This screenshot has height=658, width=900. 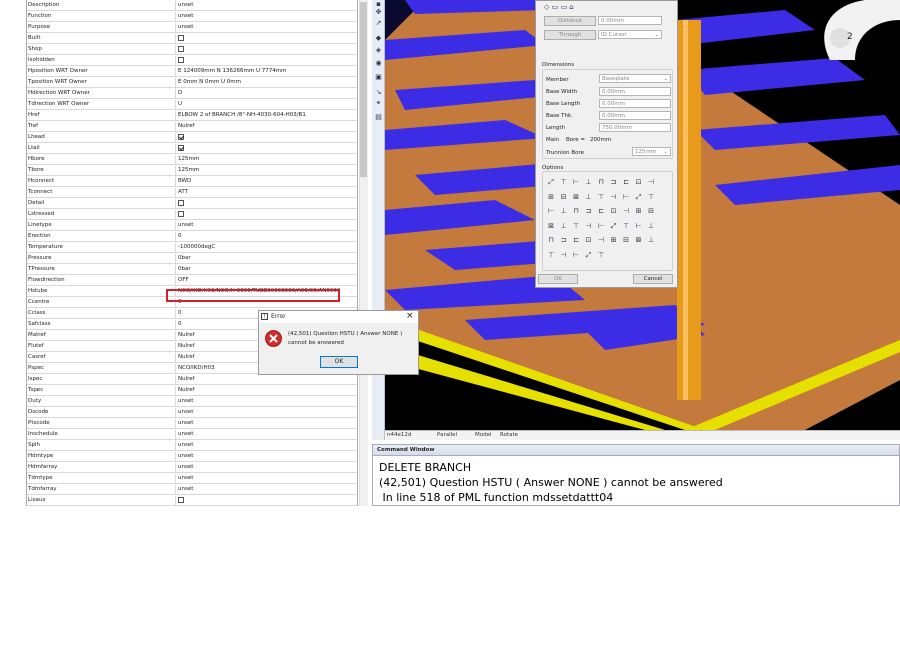 What do you see at coordinates (378, 77) in the screenshot?
I see `page-icon: ▣` at bounding box center [378, 77].